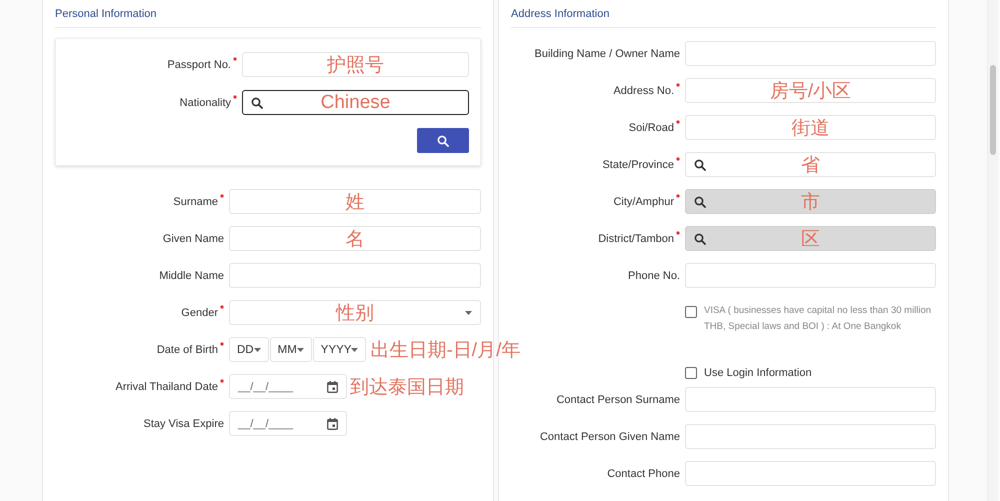 Image resolution: width=1000 pixels, height=501 pixels. What do you see at coordinates (199, 64) in the screenshot?
I see `field-label: Passport No.` at bounding box center [199, 64].